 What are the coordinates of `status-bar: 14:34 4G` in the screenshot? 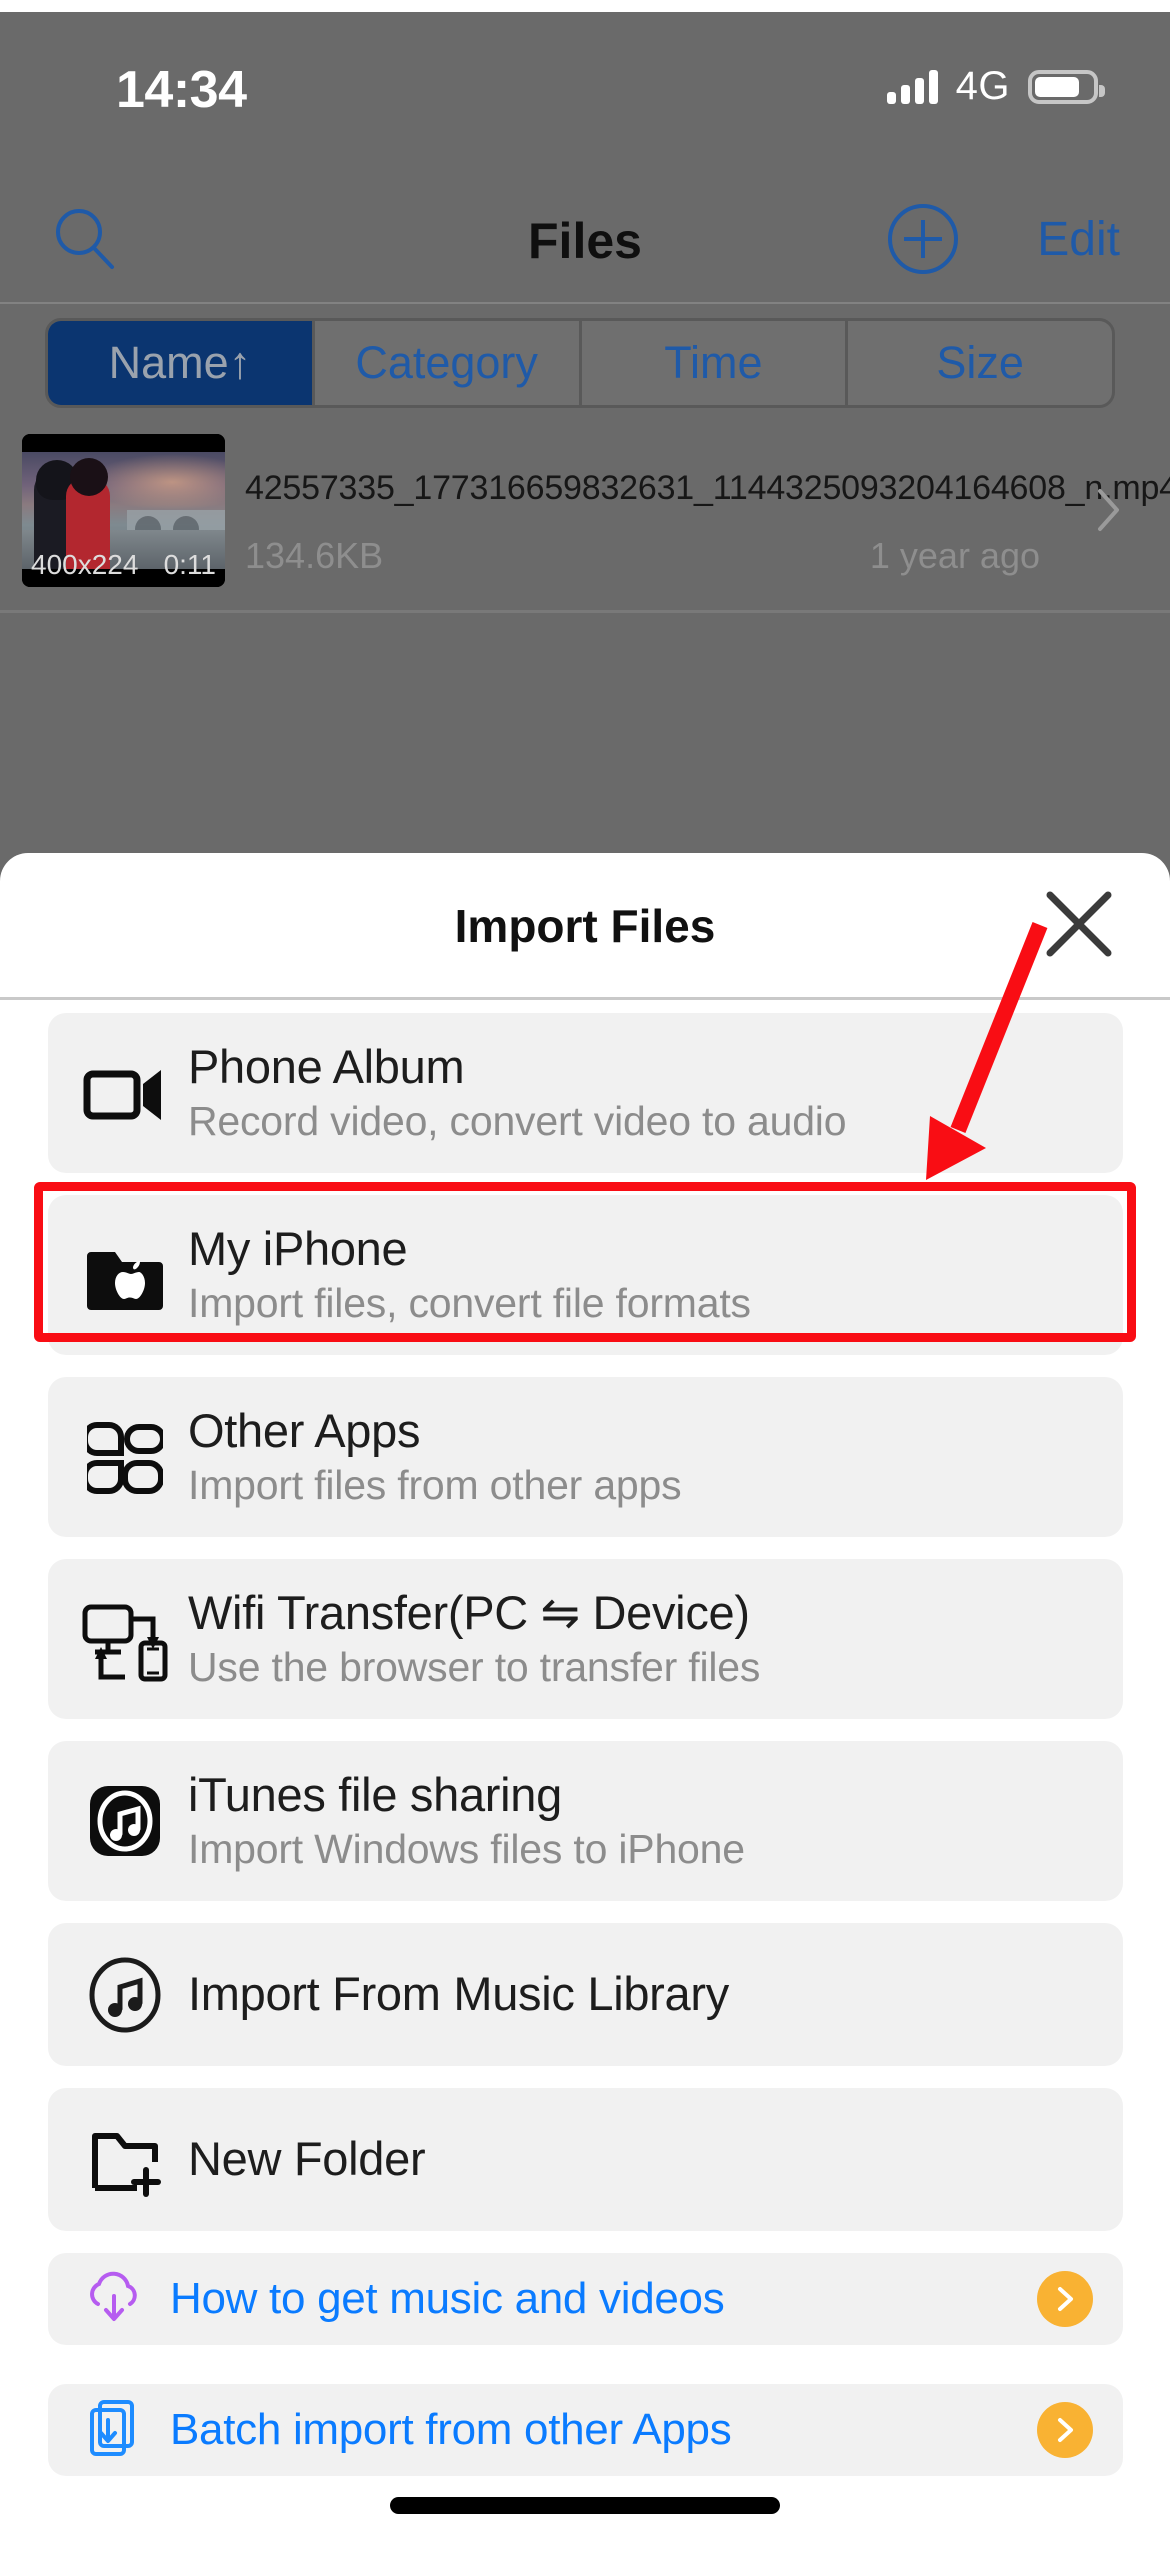 It's located at (585, 74).